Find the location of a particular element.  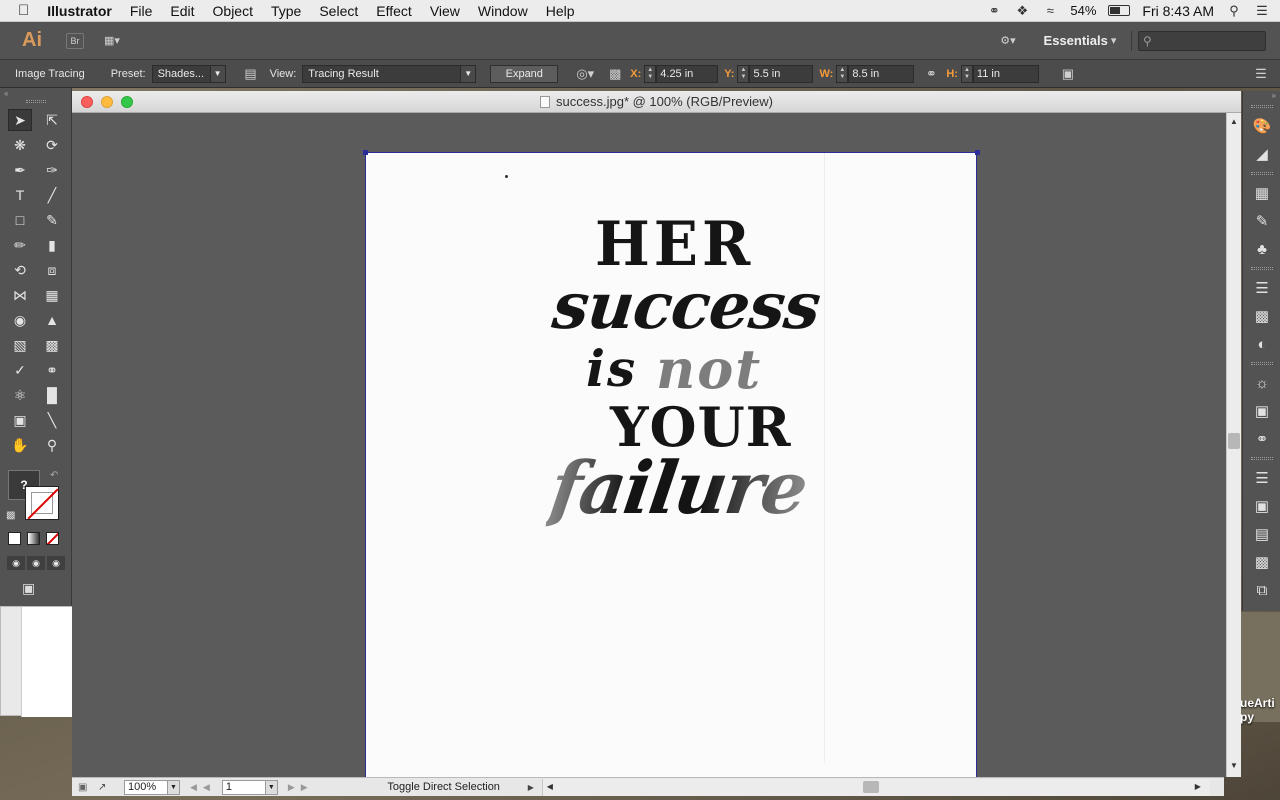

none-button is located at coordinates (52, 538).